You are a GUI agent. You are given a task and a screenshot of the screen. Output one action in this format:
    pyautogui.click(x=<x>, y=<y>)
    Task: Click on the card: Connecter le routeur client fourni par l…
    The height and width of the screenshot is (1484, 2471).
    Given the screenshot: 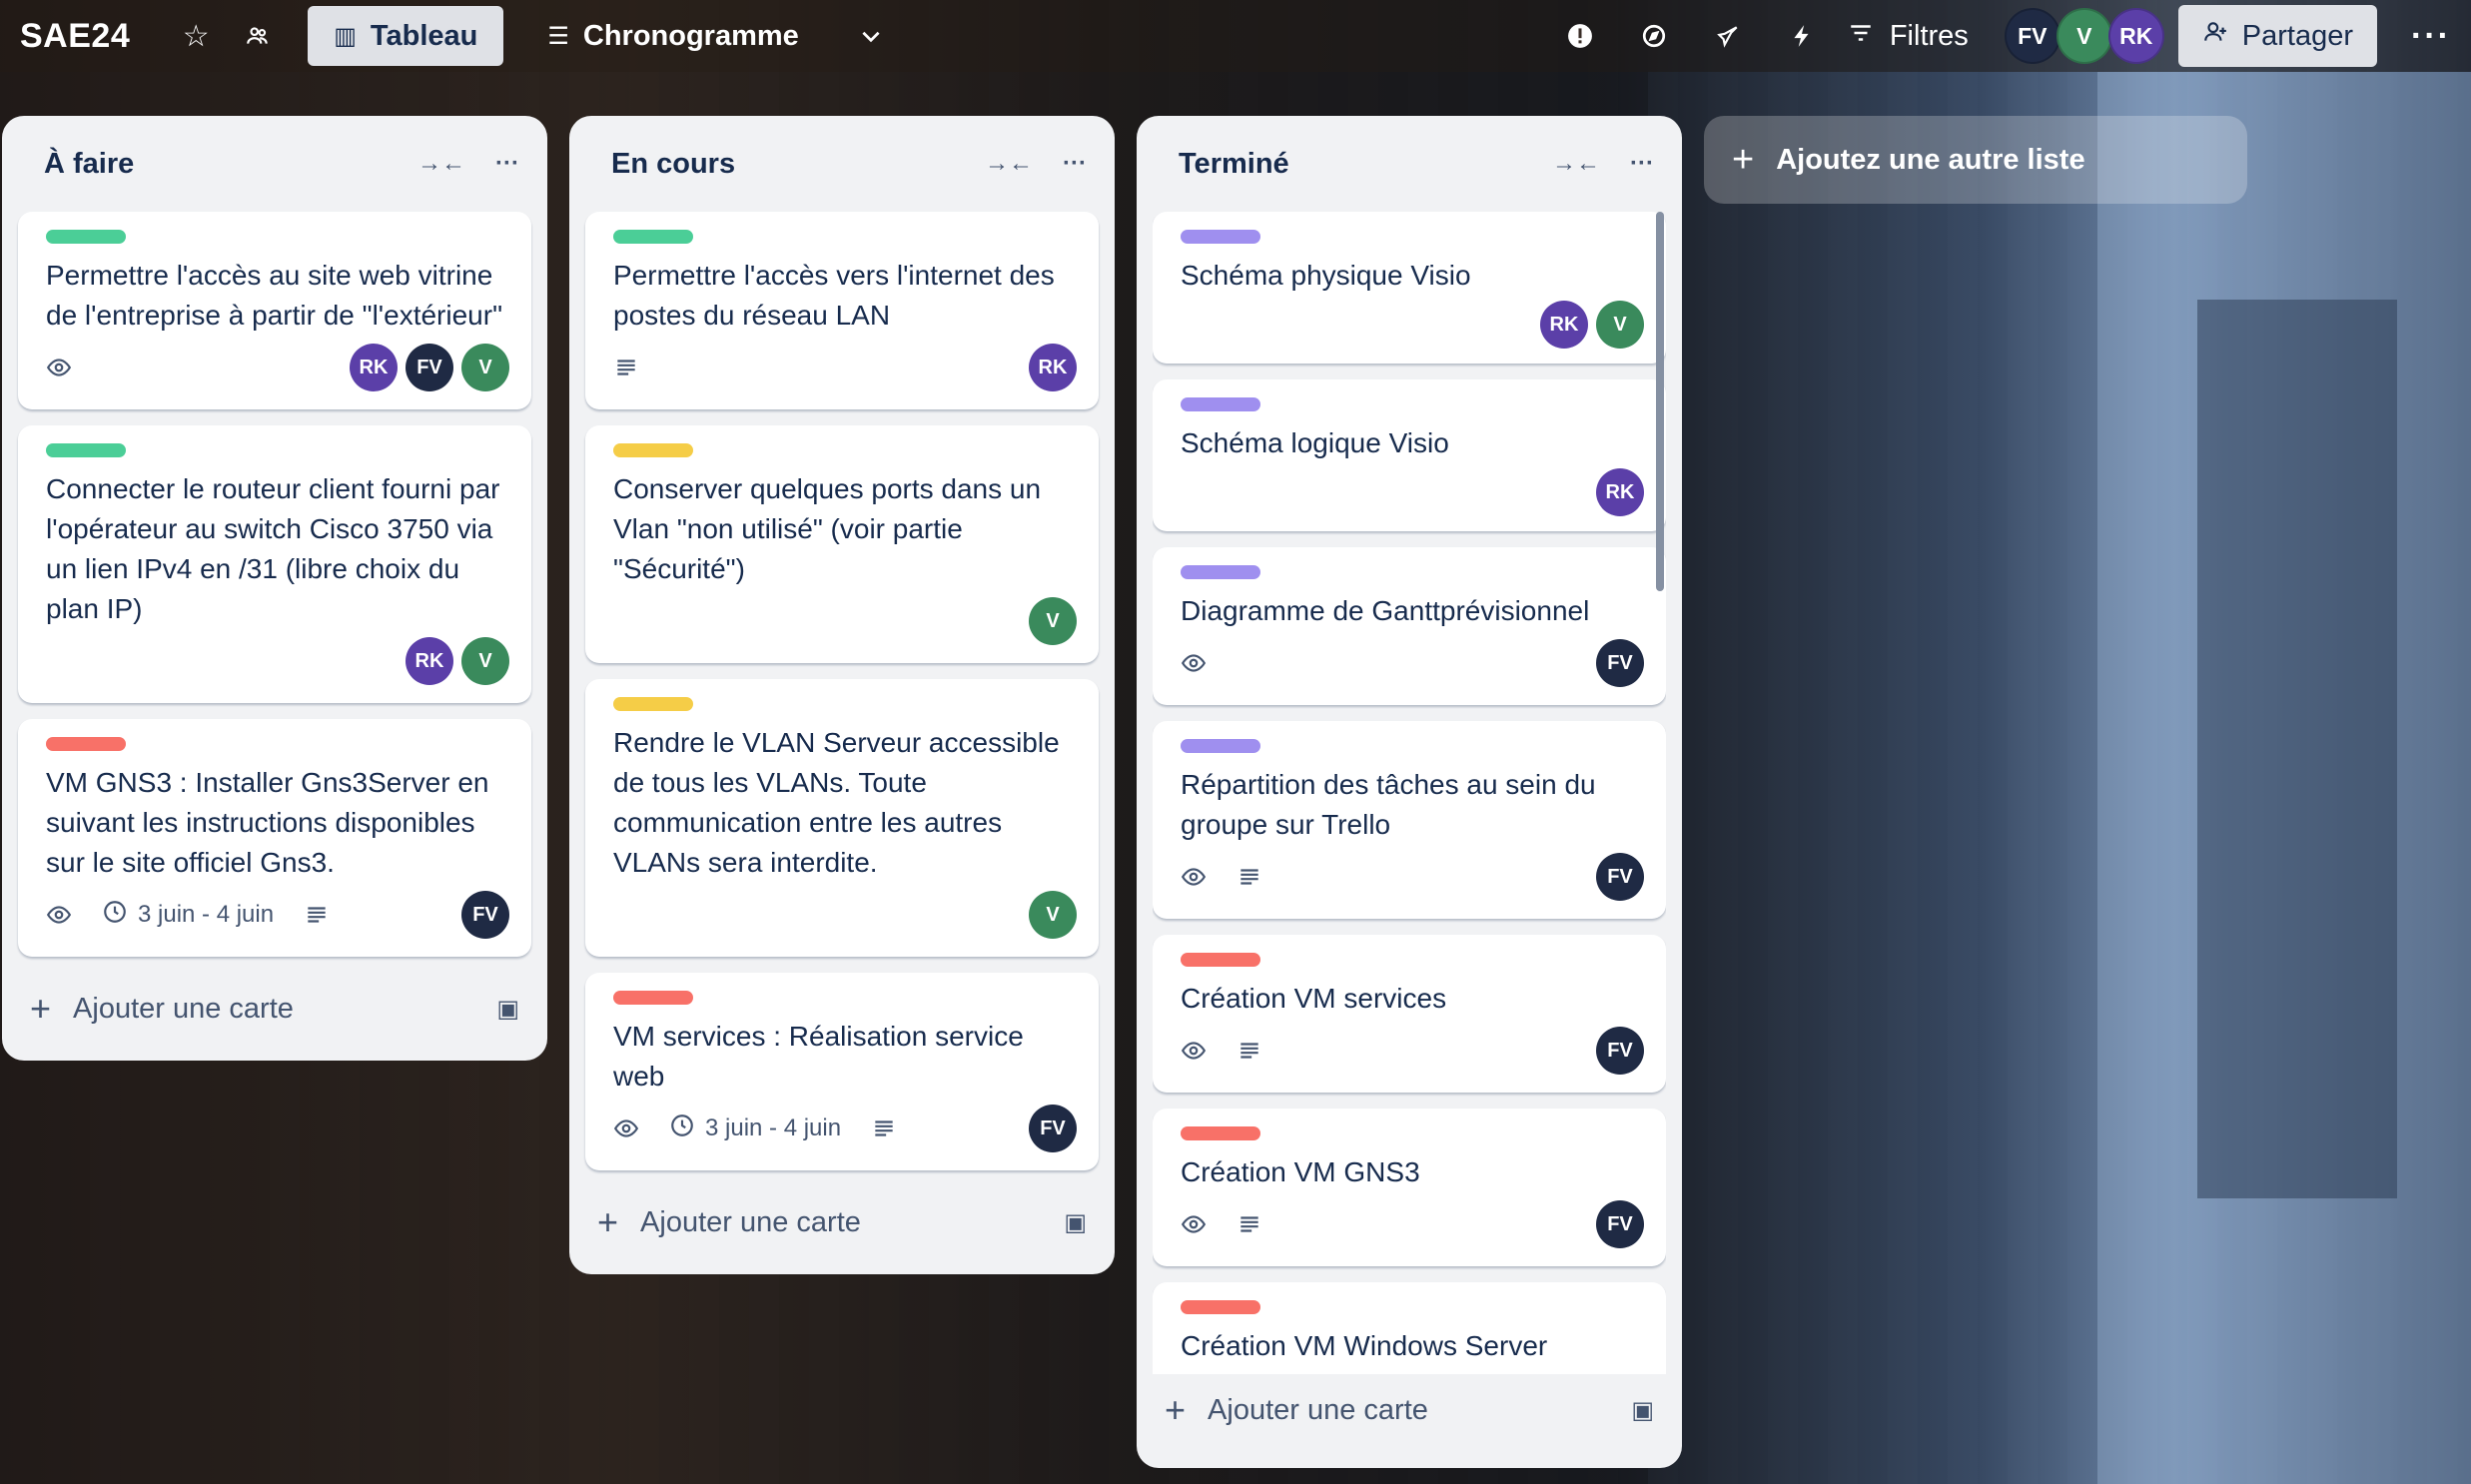 What is the action you would take?
    pyautogui.click(x=274, y=564)
    